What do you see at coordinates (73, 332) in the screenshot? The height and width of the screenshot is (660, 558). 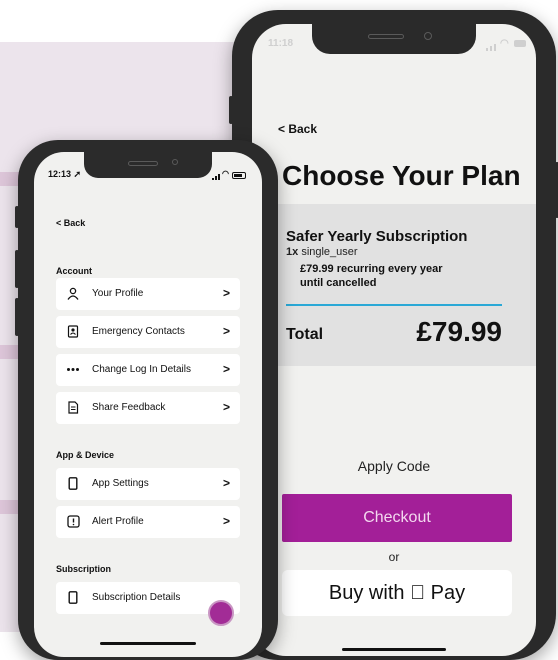 I see `contacts-book-icon` at bounding box center [73, 332].